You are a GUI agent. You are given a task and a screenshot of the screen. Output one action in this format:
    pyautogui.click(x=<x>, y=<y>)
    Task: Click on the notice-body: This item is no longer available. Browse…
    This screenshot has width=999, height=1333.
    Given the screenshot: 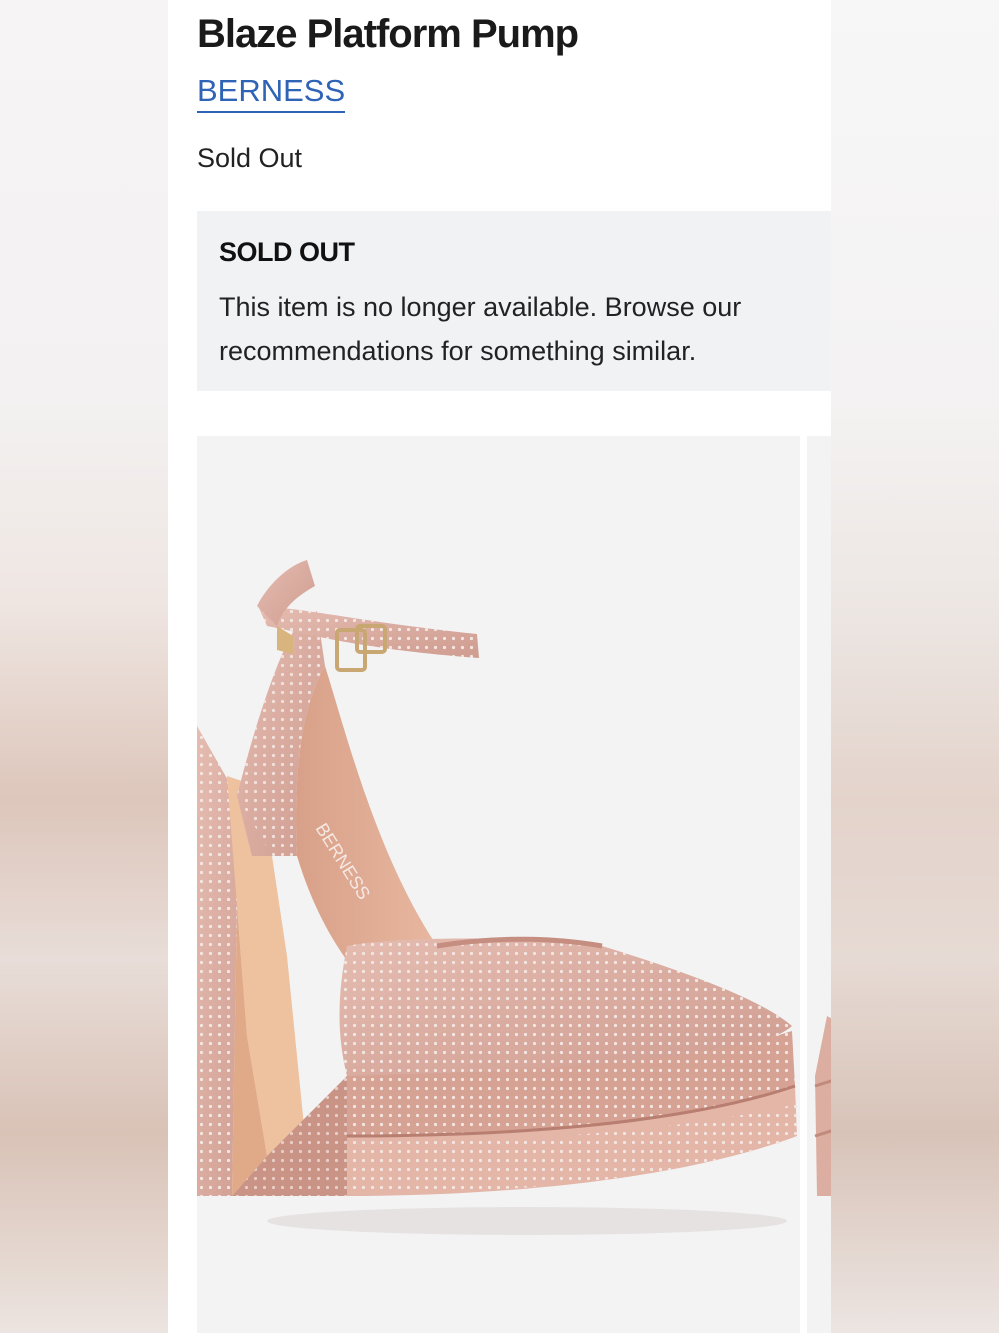 What is the action you would take?
    pyautogui.click(x=480, y=329)
    